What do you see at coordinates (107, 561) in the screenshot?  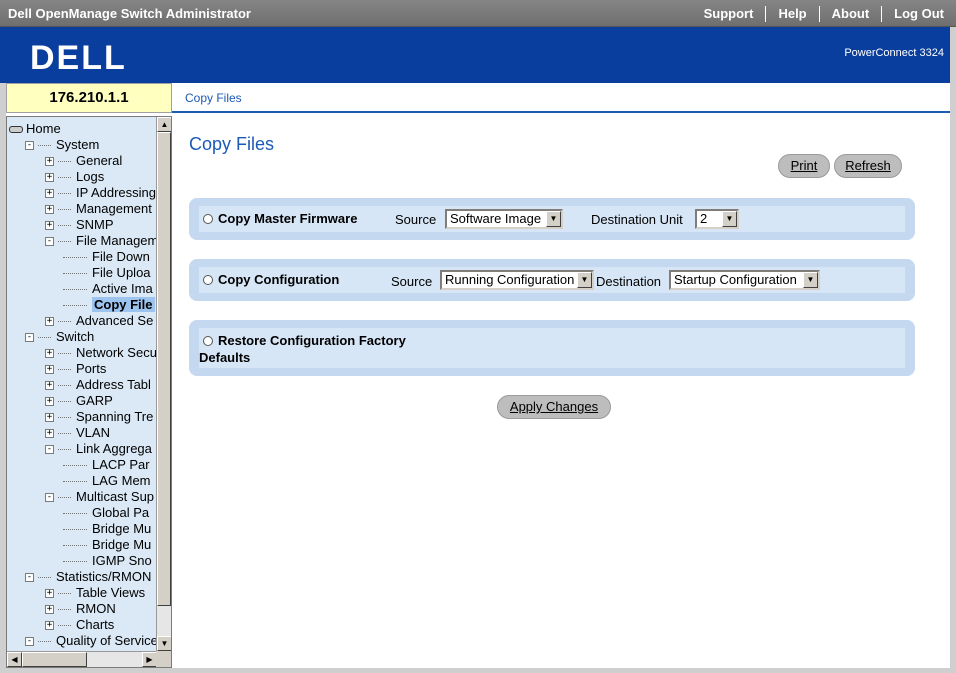 I see `tree-item: IGMP Sno` at bounding box center [107, 561].